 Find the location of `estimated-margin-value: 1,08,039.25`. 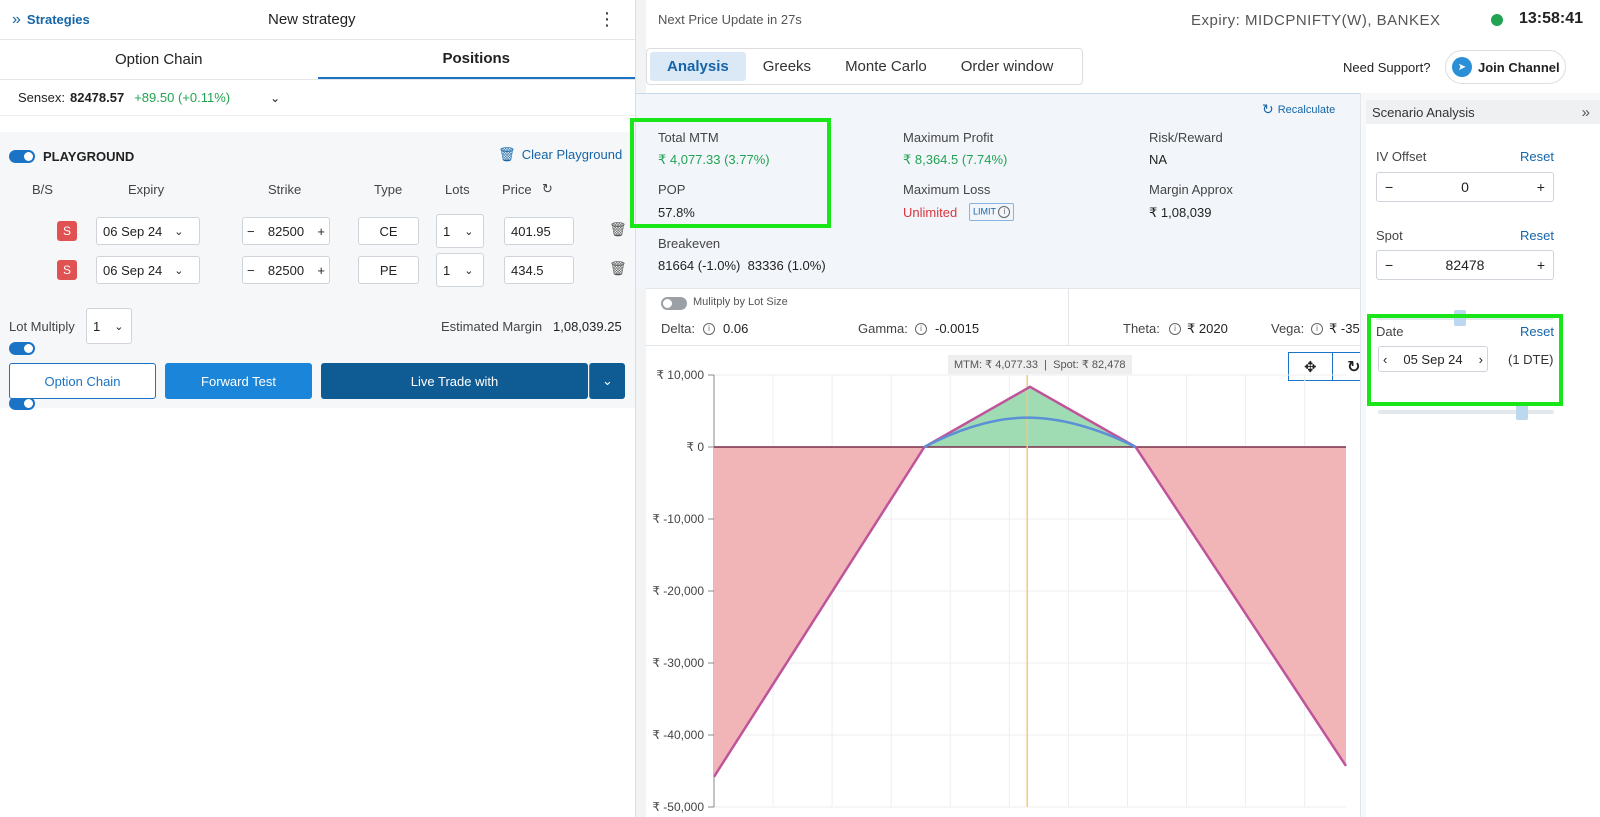

estimated-margin-value: 1,08,039.25 is located at coordinates (587, 326).